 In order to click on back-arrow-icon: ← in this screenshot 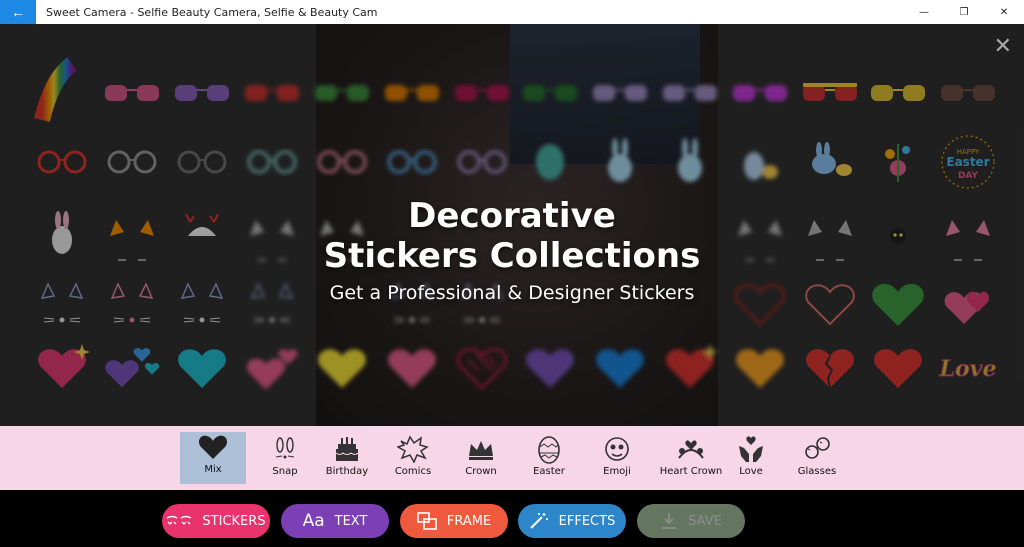, I will do `click(18, 12)`.